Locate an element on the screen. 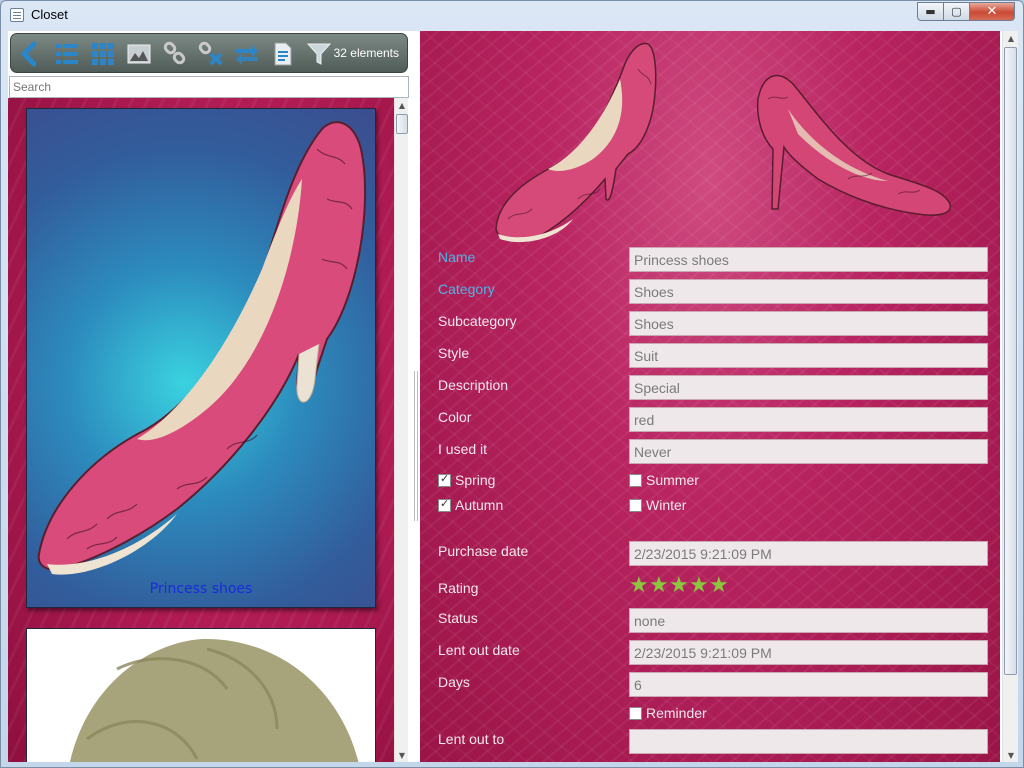 The image size is (1024, 768). title-bar: Closet ▬ ▢ ✕ is located at coordinates (512, 16).